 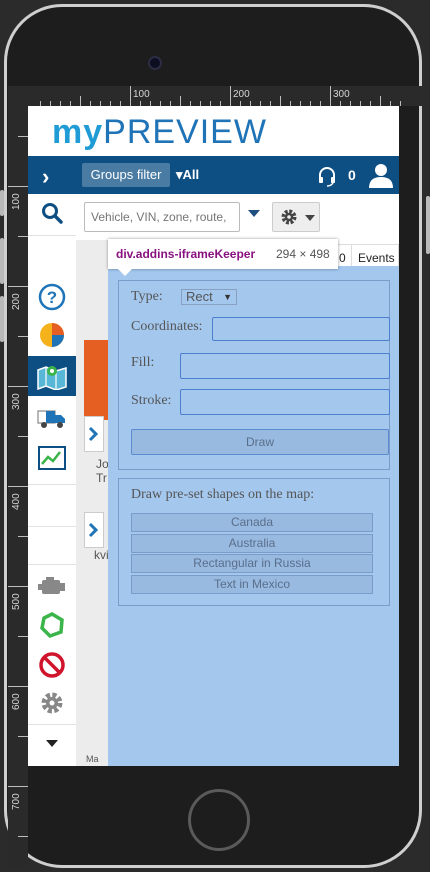 I want to click on sidebar-item-map, so click(x=52, y=376).